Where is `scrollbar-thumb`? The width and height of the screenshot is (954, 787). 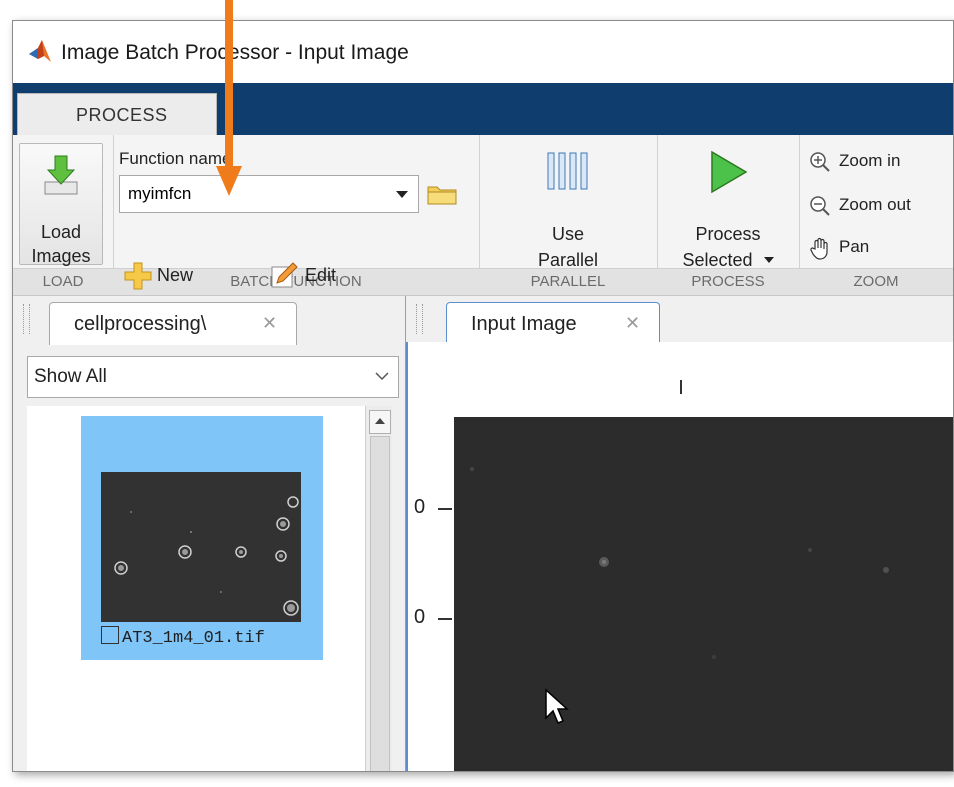 scrollbar-thumb is located at coordinates (380, 603).